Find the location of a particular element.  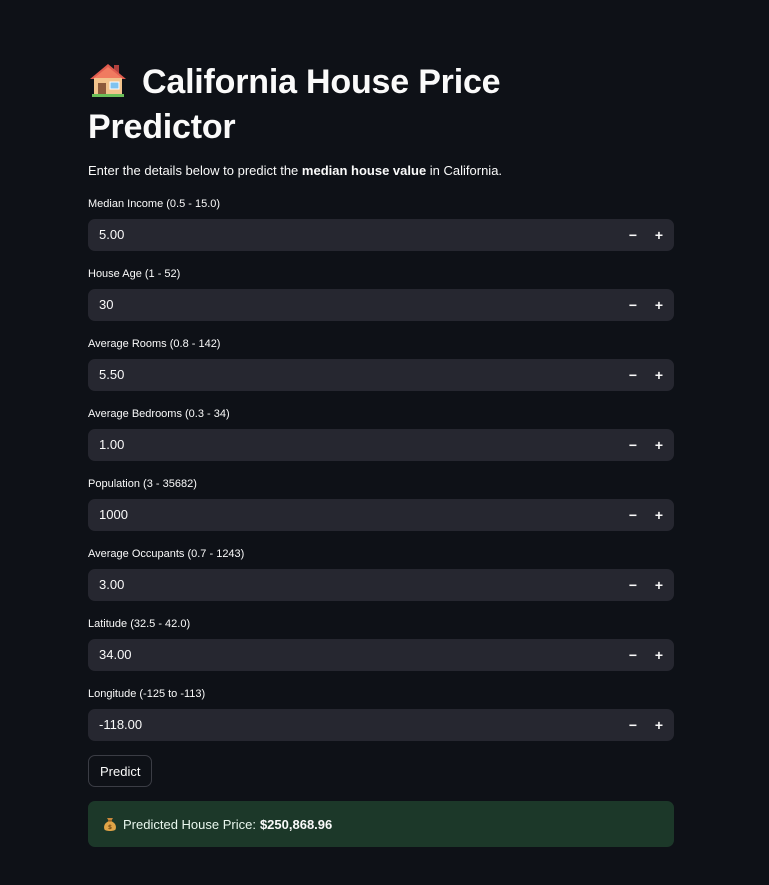

house-icon is located at coordinates (108, 79).